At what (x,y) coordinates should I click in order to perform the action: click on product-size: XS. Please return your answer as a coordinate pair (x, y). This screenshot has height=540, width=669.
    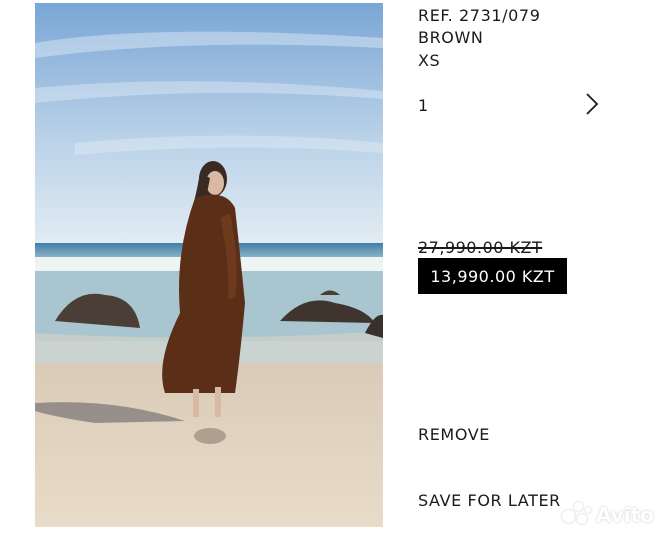
    Looking at the image, I should click on (429, 60).